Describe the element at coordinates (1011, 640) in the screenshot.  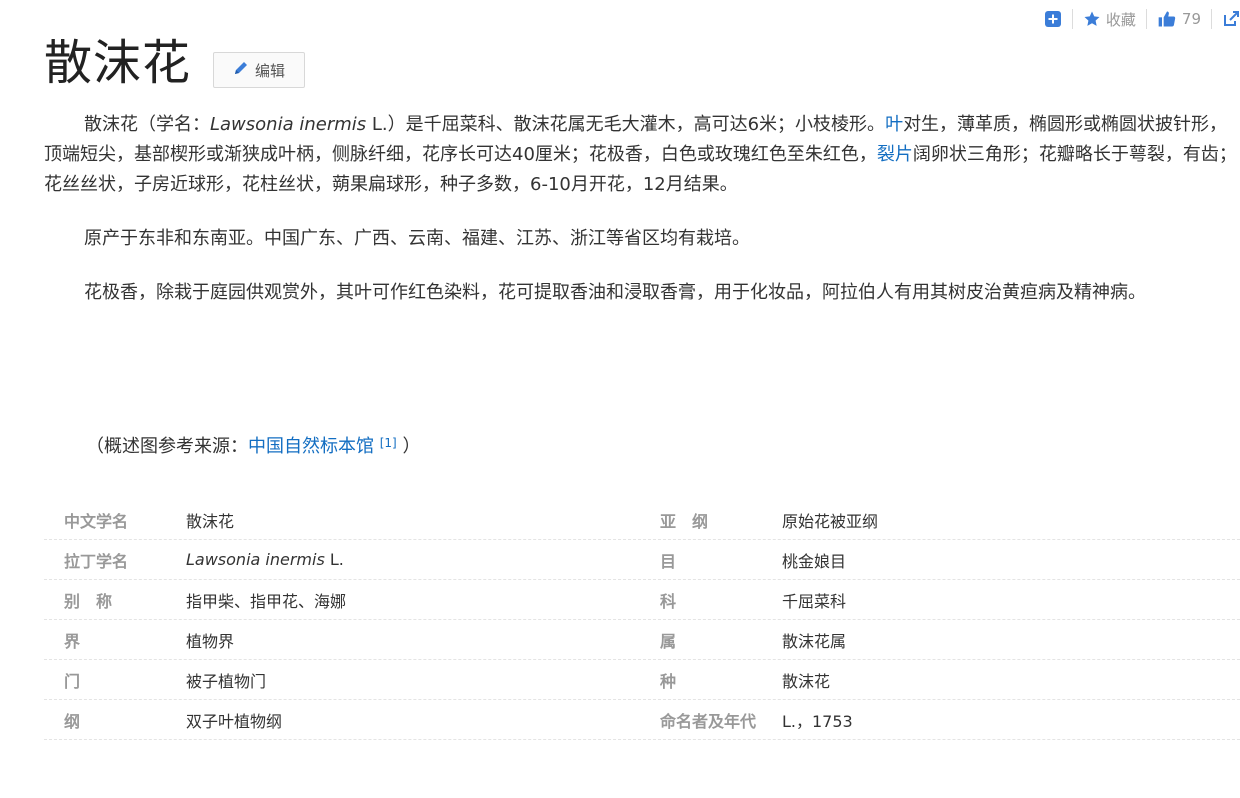
I see `info-value-link: 散沫花属` at that location.